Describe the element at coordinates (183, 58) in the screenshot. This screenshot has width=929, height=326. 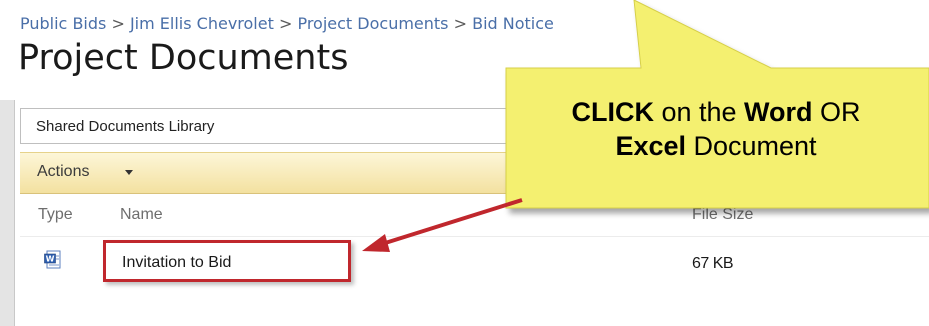
I see `page-title: Project Documents` at that location.